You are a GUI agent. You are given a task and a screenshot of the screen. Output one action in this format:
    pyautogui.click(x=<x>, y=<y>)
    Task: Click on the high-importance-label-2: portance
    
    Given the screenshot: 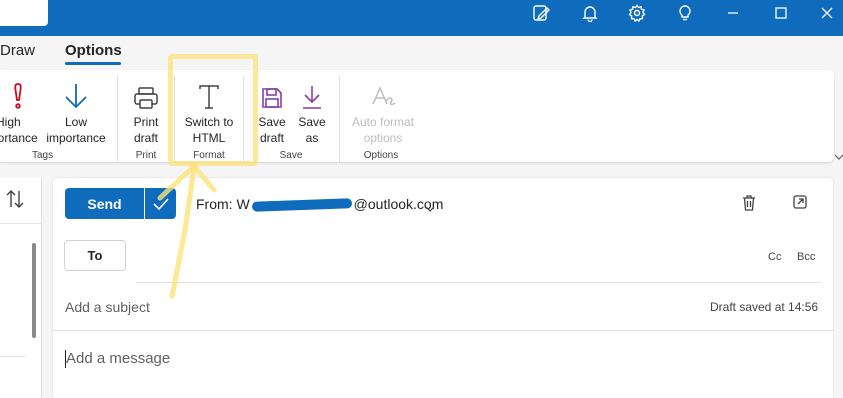 What is the action you would take?
    pyautogui.click(x=19, y=138)
    